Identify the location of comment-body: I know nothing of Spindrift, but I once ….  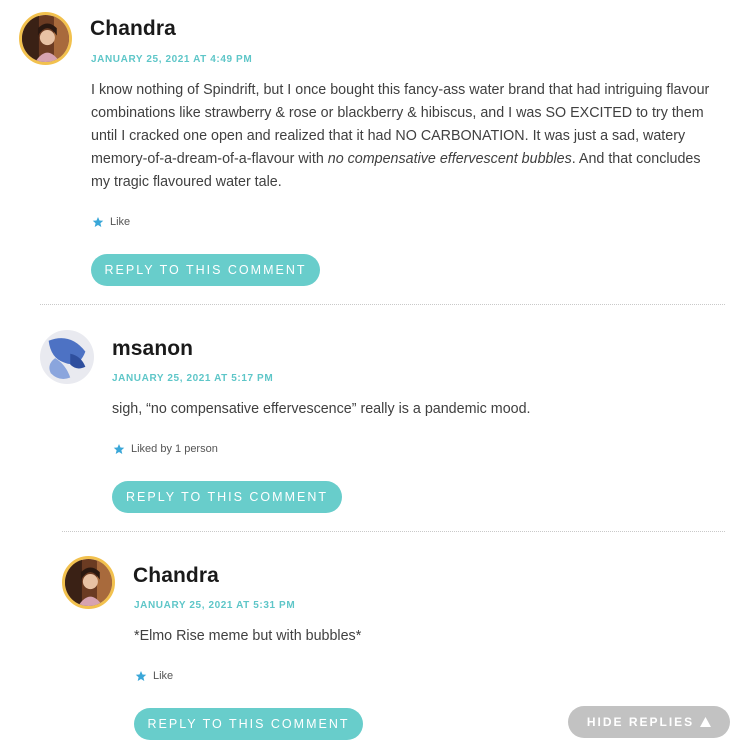
(407, 136).